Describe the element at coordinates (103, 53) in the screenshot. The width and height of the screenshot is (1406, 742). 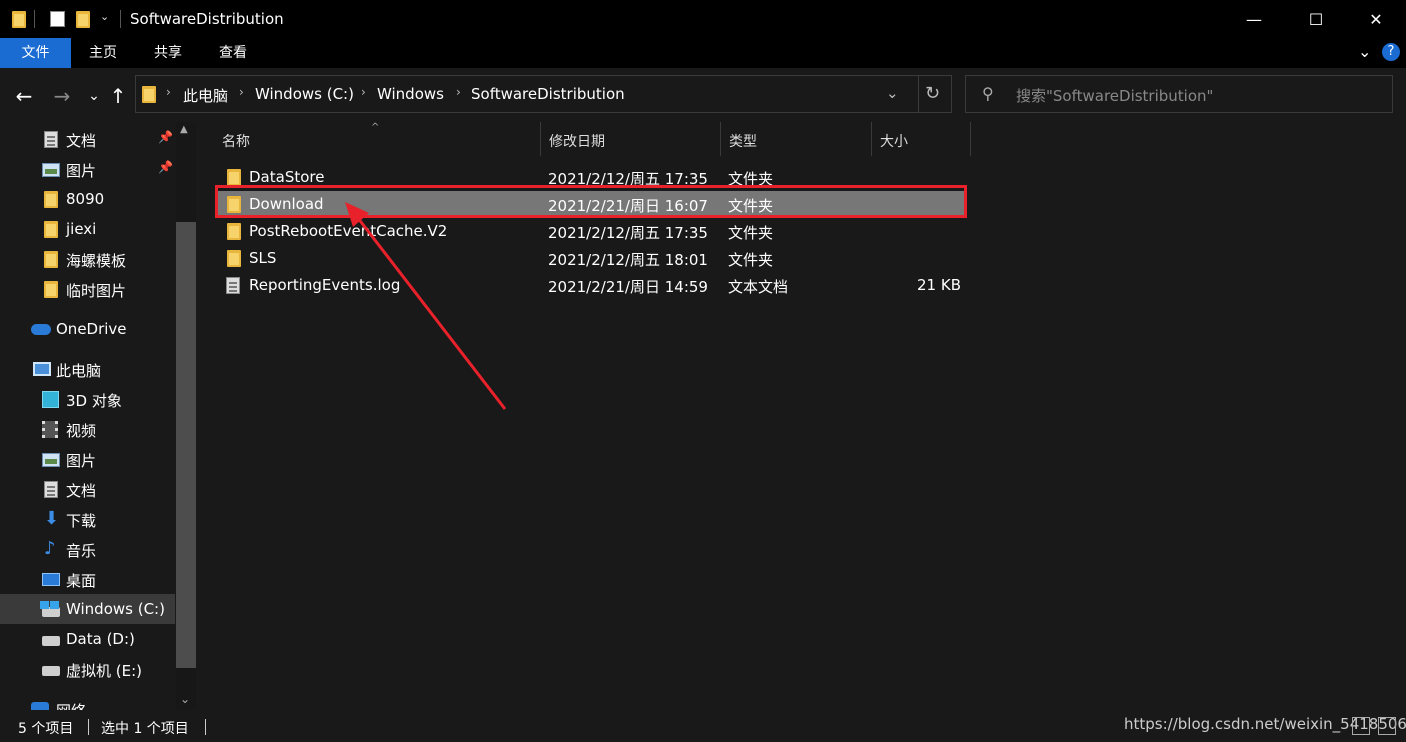
I see `tab-home: 主页` at that location.